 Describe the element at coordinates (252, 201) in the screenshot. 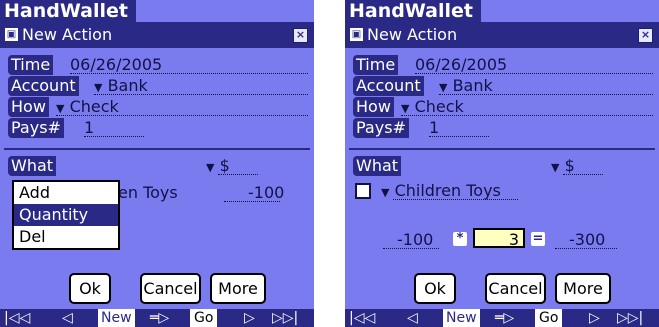

I see `amount-underline` at that location.